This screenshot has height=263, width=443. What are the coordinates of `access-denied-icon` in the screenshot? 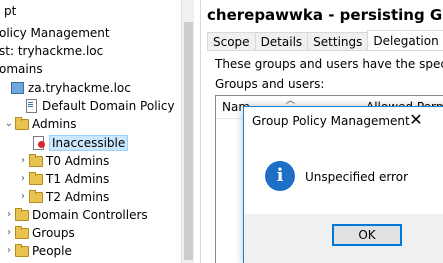 It's located at (39, 143).